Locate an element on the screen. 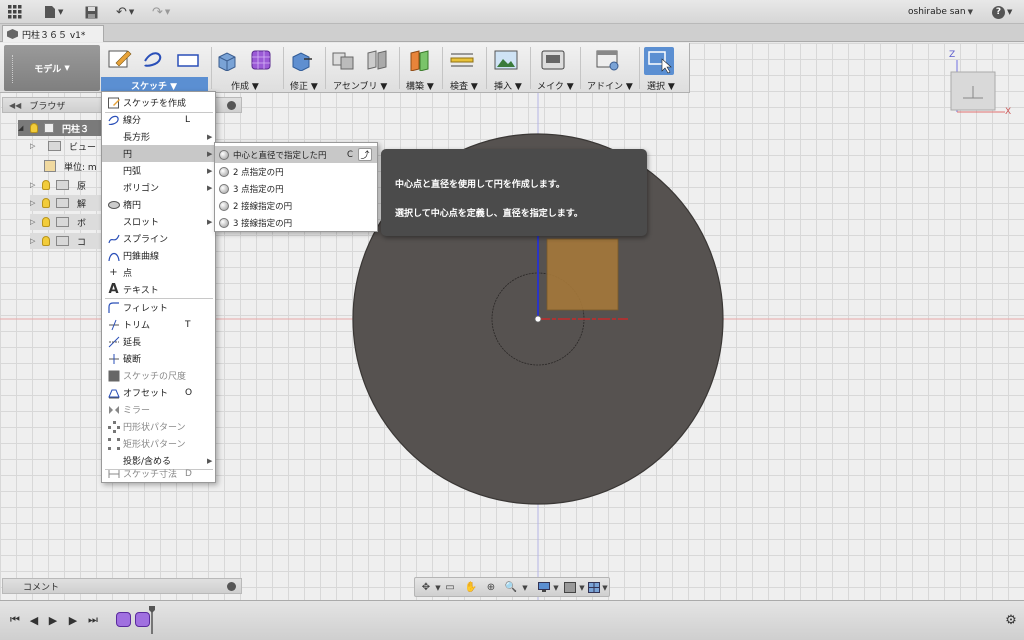  menu-item-trim: トリム T is located at coordinates (158, 324).